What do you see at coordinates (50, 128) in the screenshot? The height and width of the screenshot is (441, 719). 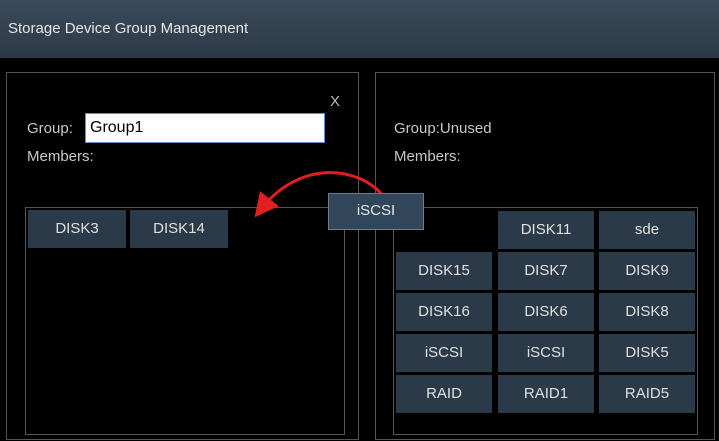 I see `group-label: Group:` at bounding box center [50, 128].